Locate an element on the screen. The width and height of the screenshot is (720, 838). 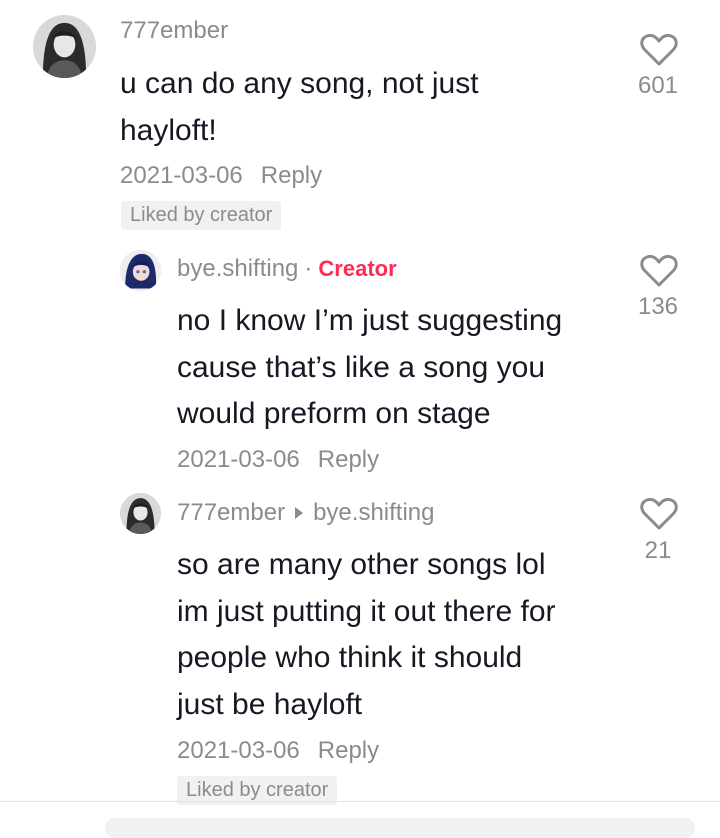
liked-by-creator-badge: Liked by creator is located at coordinates (201, 215).